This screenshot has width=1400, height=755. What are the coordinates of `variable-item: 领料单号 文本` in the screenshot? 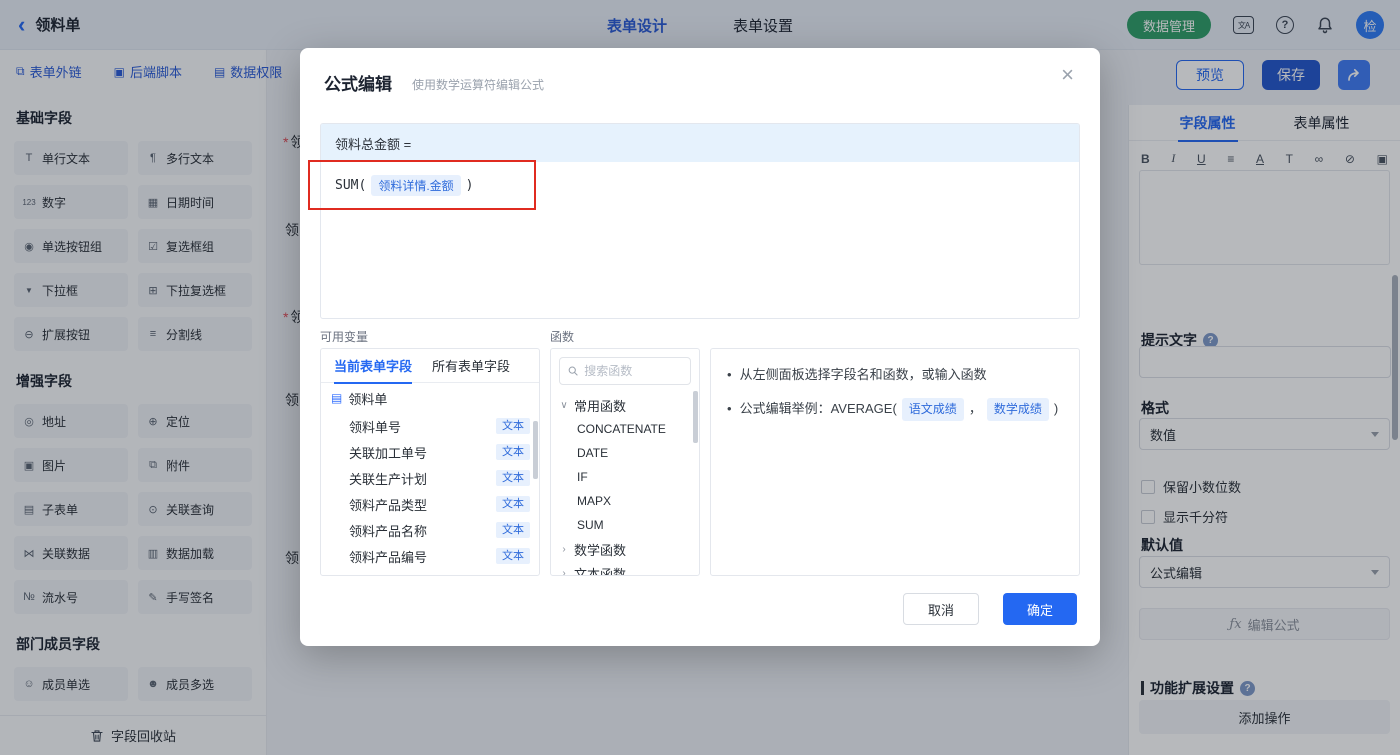 It's located at (430, 426).